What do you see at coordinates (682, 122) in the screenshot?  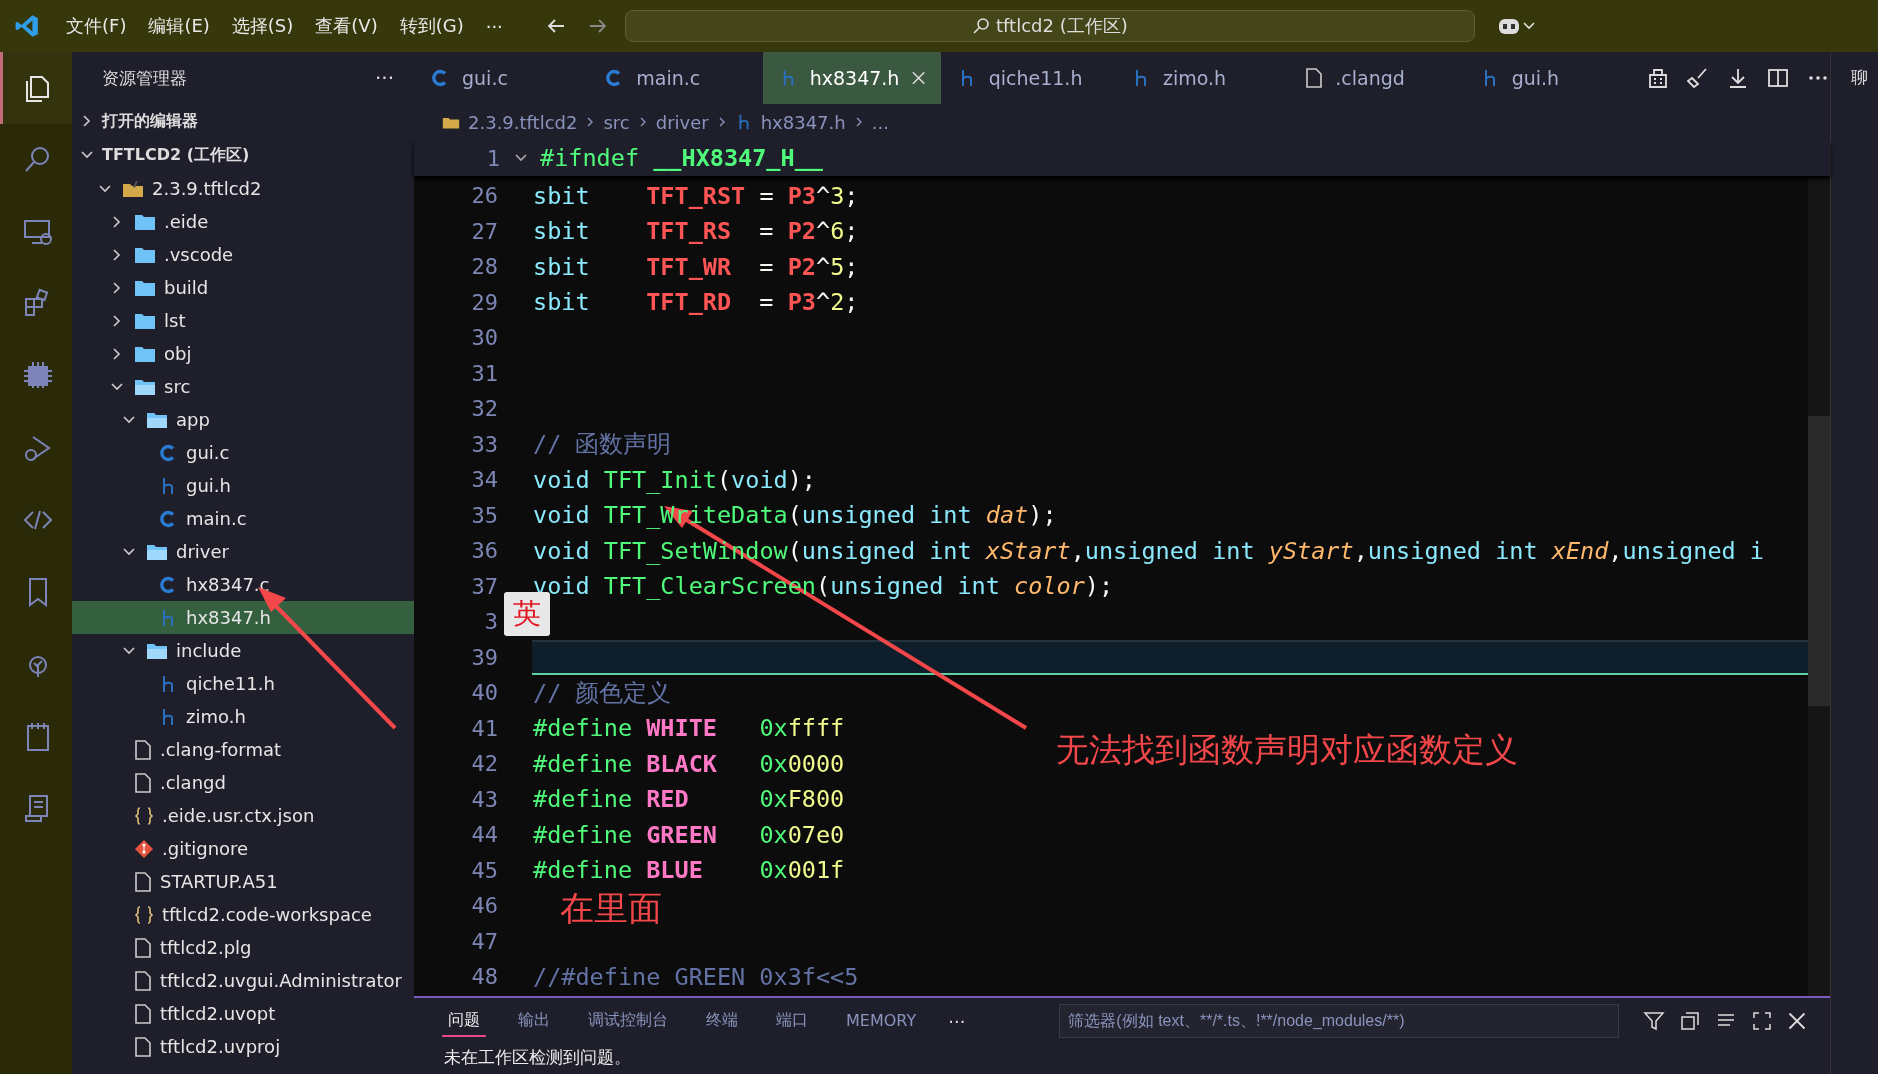 I see `breadcrumb-item: driver` at bounding box center [682, 122].